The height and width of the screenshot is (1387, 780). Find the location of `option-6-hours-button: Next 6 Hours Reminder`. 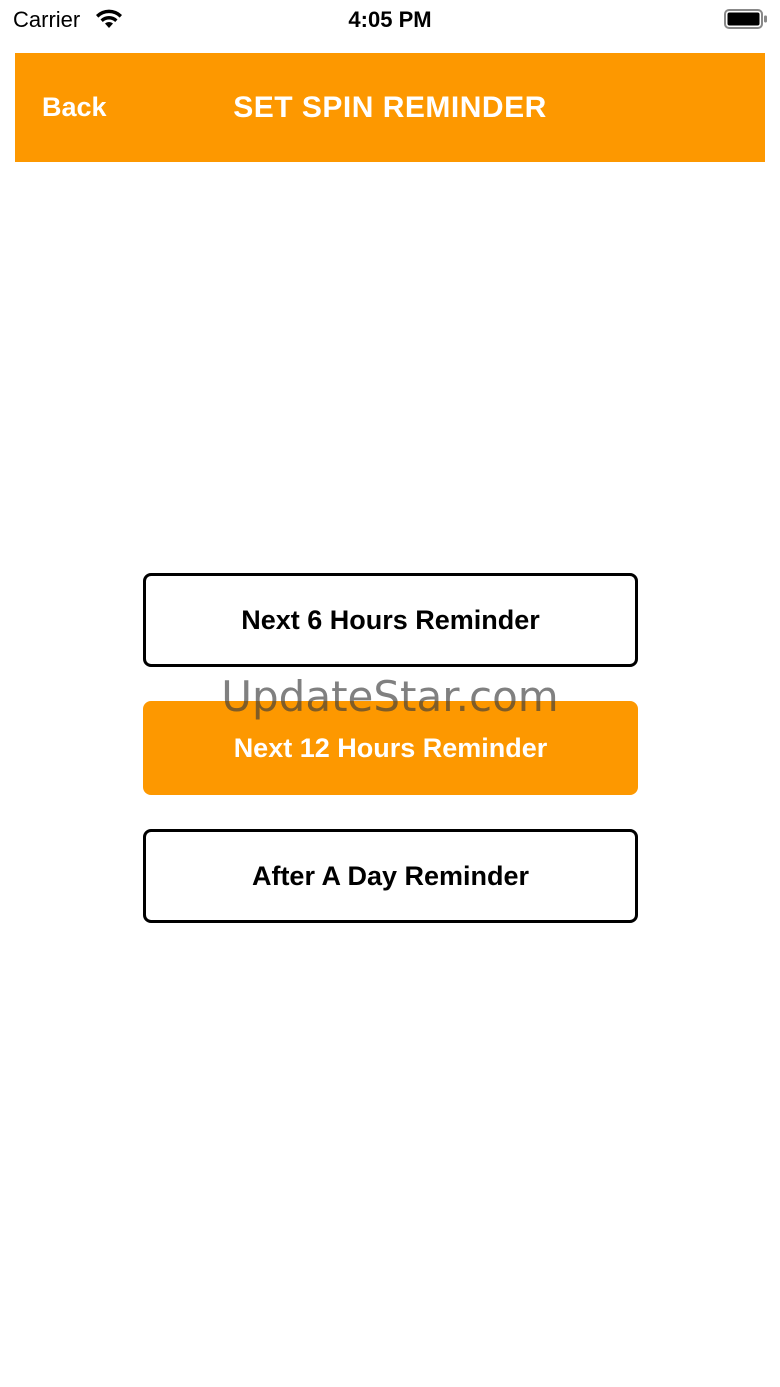

option-6-hours-button: Next 6 Hours Reminder is located at coordinates (390, 620).